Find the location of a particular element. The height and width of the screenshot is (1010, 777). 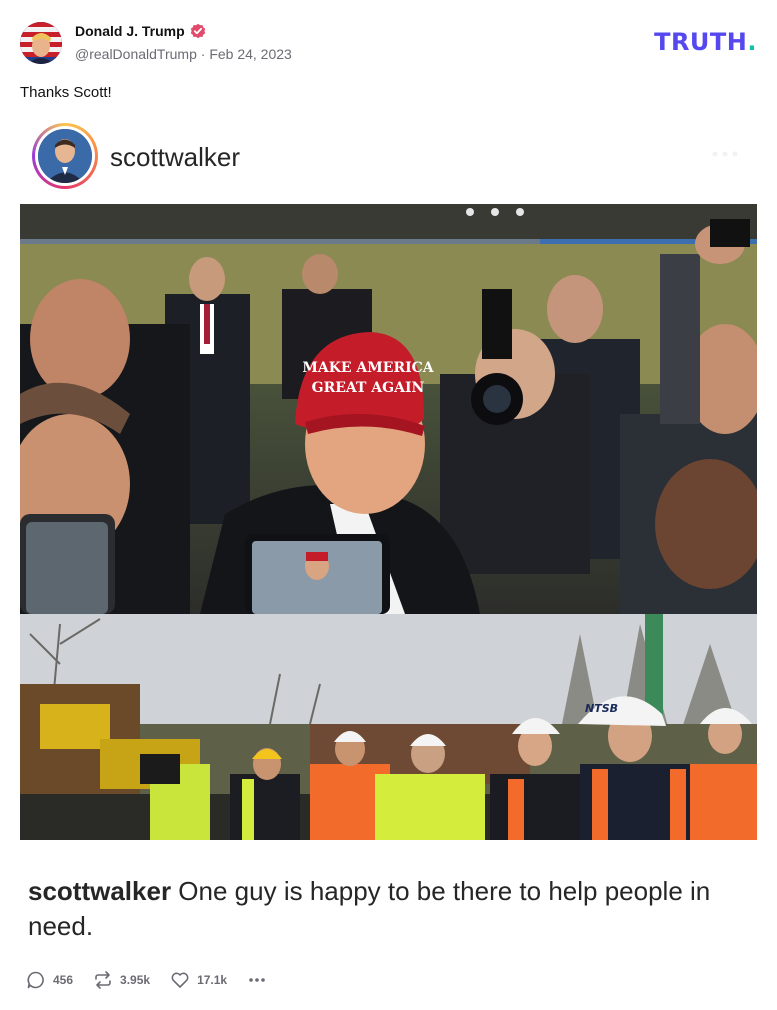

ig-avatar-ring is located at coordinates (65, 156).